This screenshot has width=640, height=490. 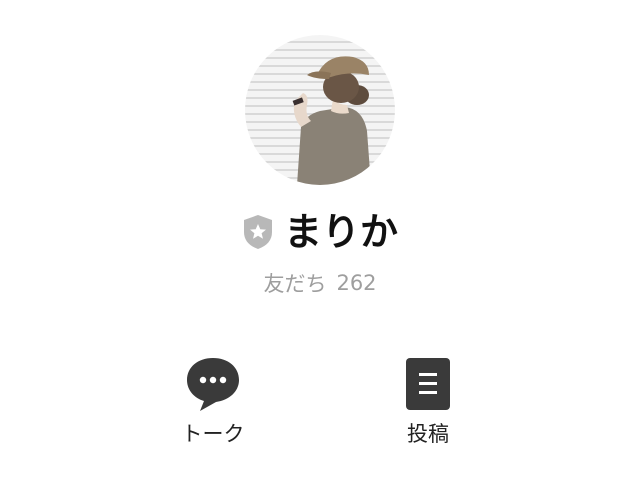 What do you see at coordinates (340, 232) in the screenshot?
I see `profile-name: まりか` at bounding box center [340, 232].